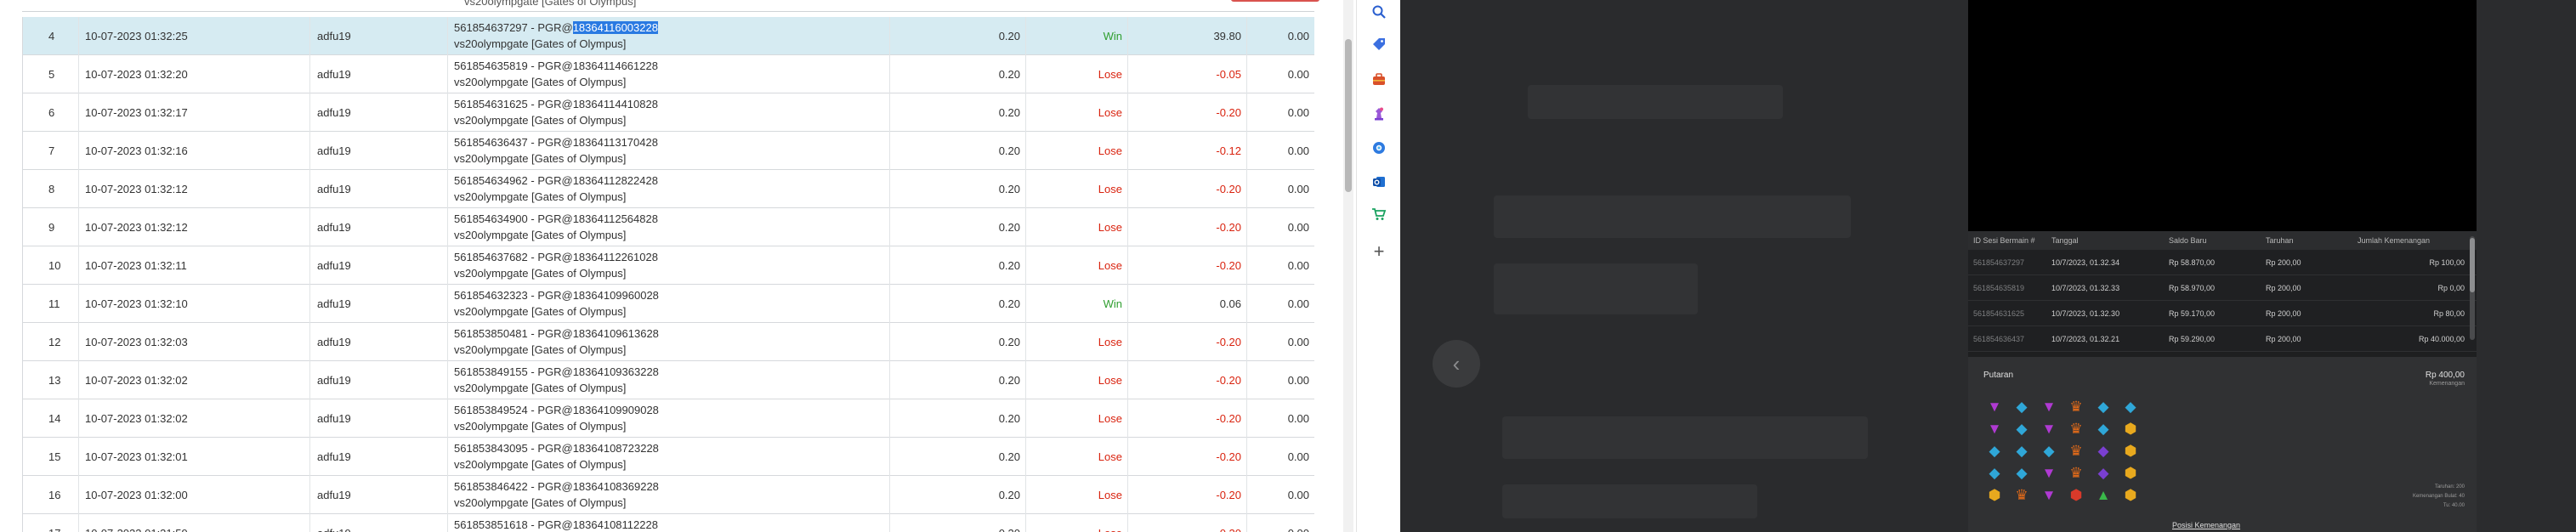  I want to click on reel-symbol-icon: ▼, so click(2049, 429).